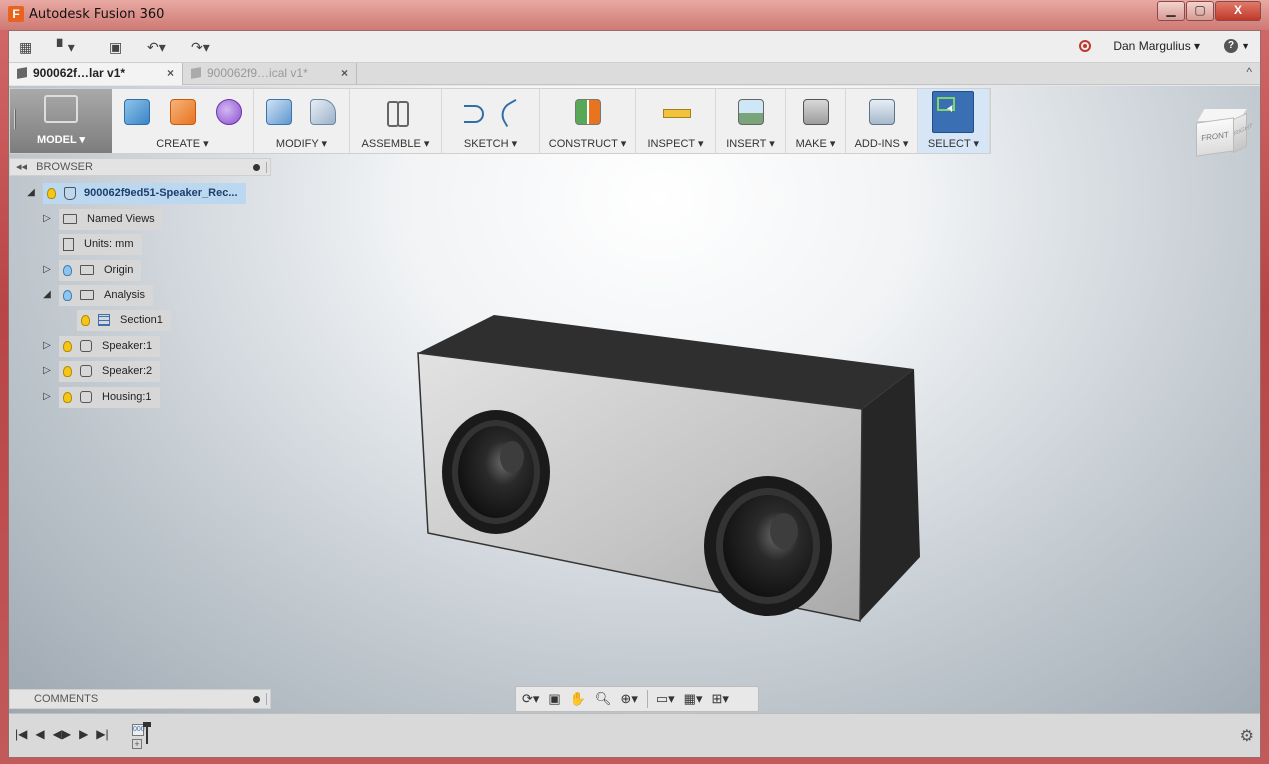  Describe the element at coordinates (768, 546) in the screenshot. I see `right-driver` at that location.